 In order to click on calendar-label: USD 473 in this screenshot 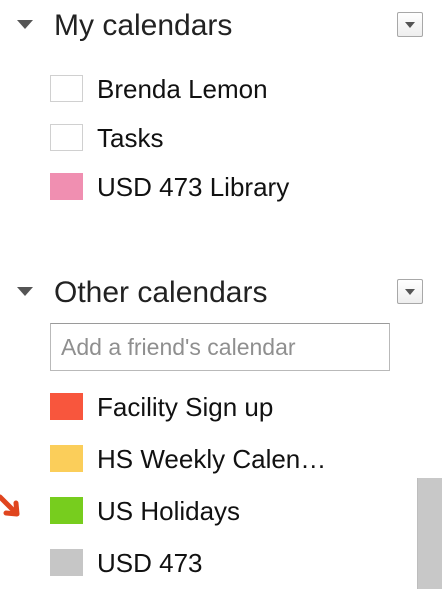, I will do `click(150, 563)`.